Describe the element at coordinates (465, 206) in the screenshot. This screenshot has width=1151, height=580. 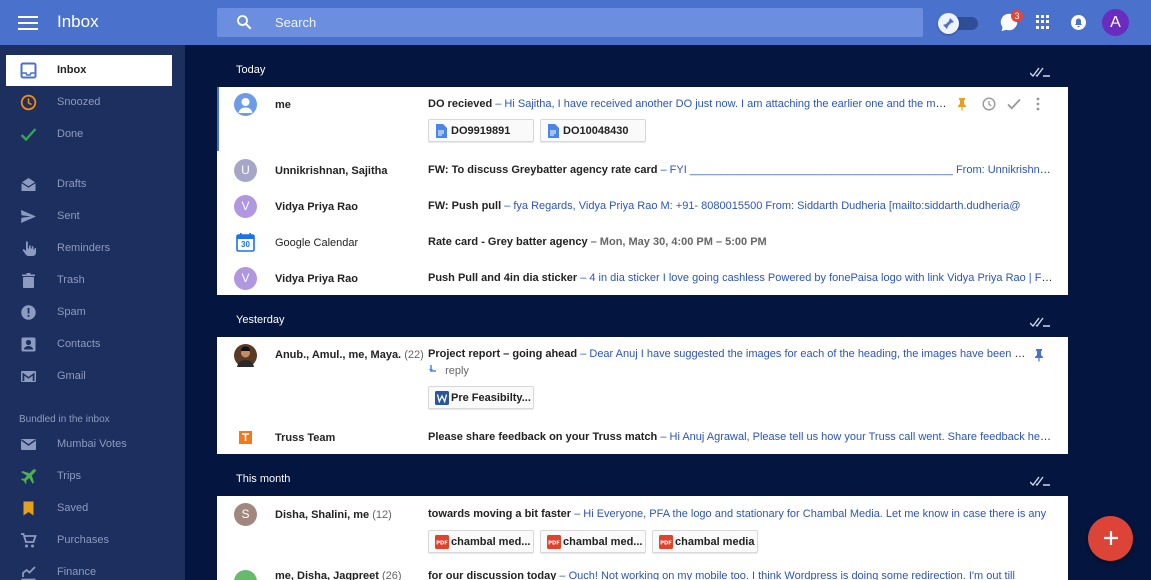
I see `email-subject: FW: Push pull` at that location.